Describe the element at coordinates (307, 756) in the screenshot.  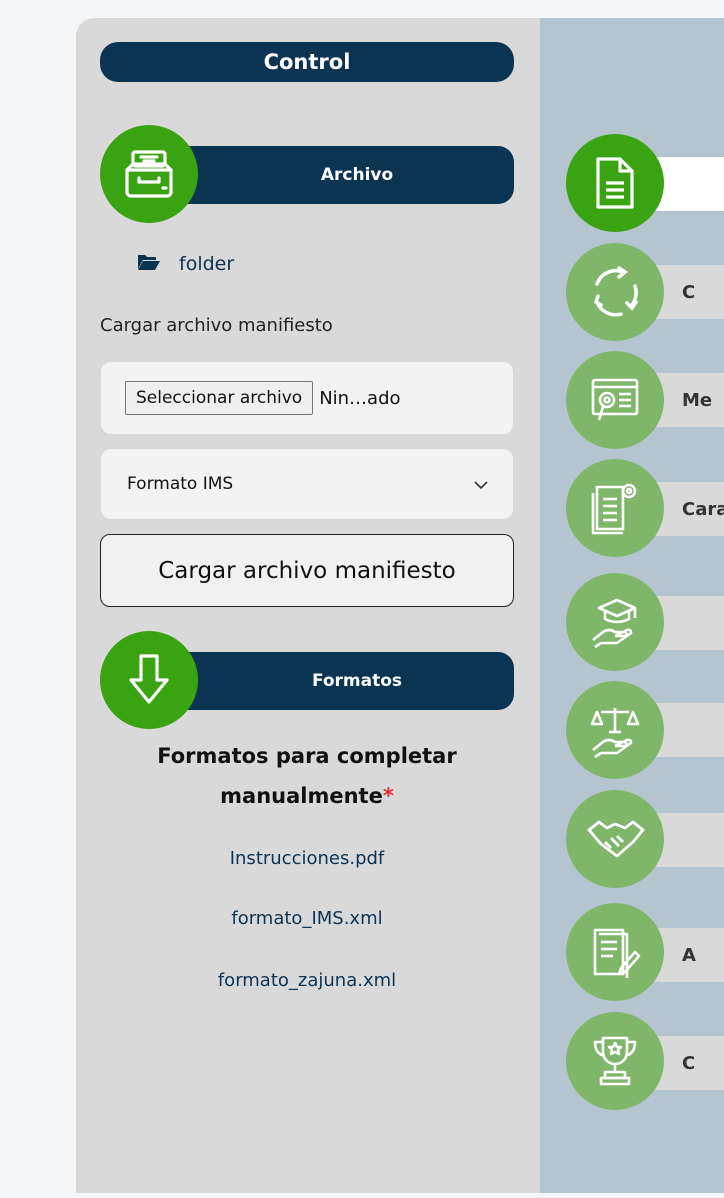
I see `formats-heading-line1: Formatos para completar` at that location.